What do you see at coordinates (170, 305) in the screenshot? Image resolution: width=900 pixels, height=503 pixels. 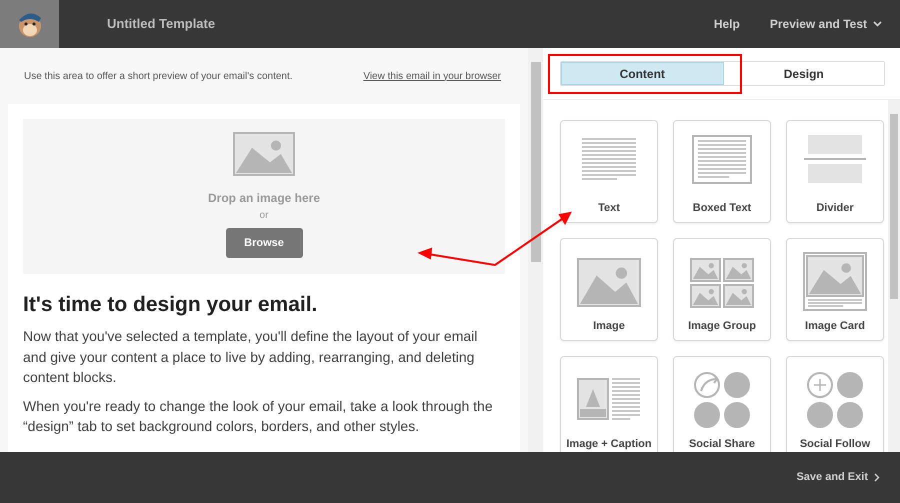 I see `email-heading: It's time to design your email.` at bounding box center [170, 305].